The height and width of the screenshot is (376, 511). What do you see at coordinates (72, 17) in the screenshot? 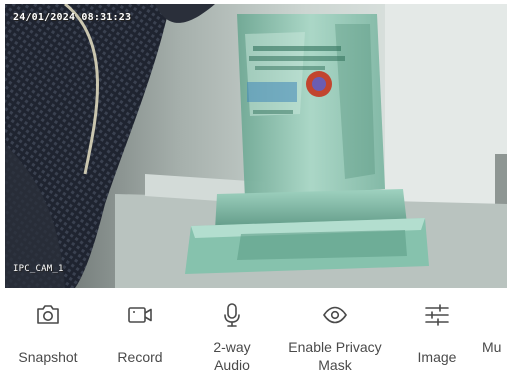
I see `timestamp-overlay: 24/01/2024 08:31:23` at bounding box center [72, 17].